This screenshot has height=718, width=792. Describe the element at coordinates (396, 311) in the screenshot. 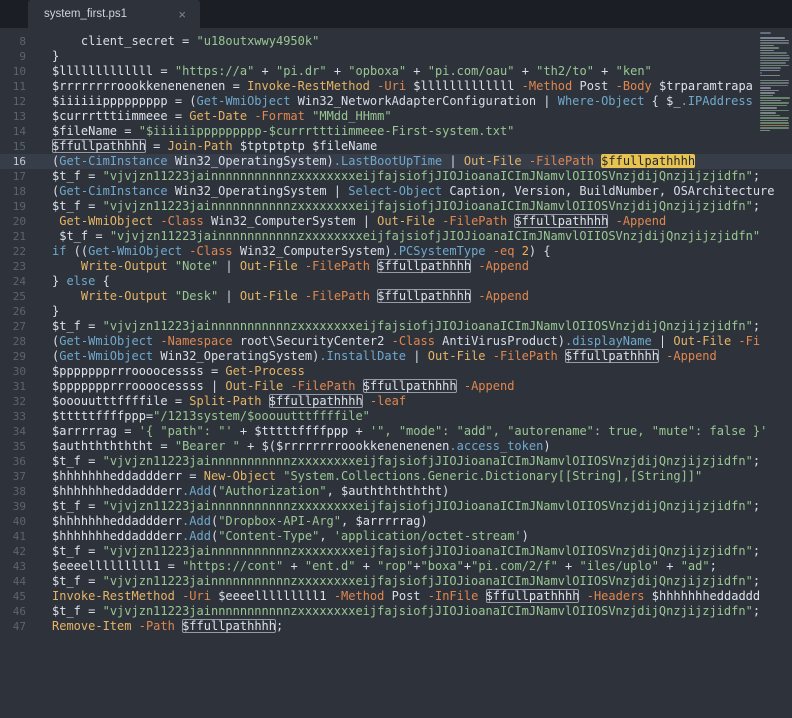

I see `code-line: 26}` at that location.